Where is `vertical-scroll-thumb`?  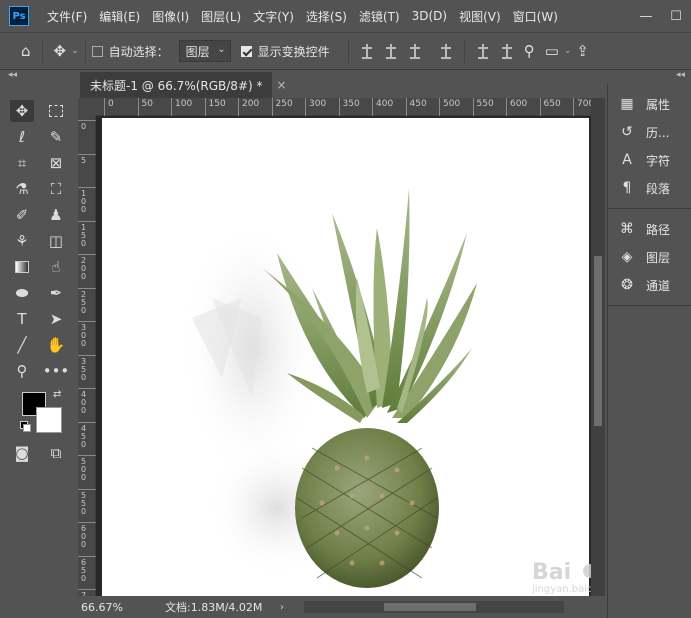
vertical-scroll-thumb is located at coordinates (598, 341).